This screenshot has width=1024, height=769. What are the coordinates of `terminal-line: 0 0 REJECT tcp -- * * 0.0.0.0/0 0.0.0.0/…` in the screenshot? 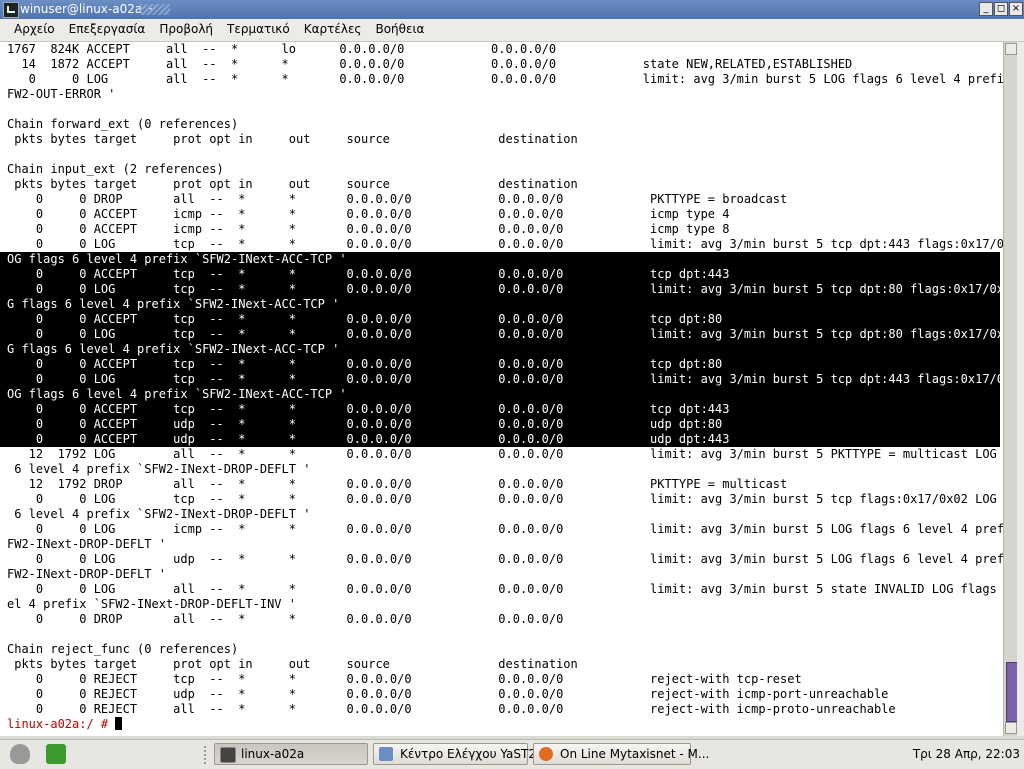 It's located at (404, 679).